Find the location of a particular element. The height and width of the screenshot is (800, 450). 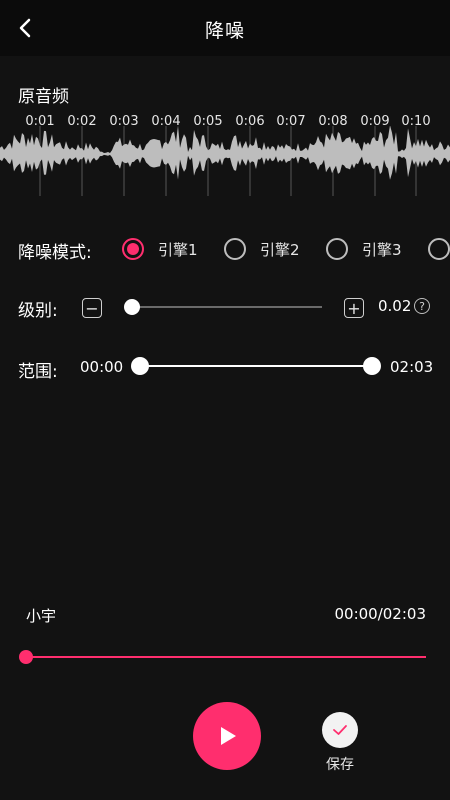

play-icon is located at coordinates (228, 736).